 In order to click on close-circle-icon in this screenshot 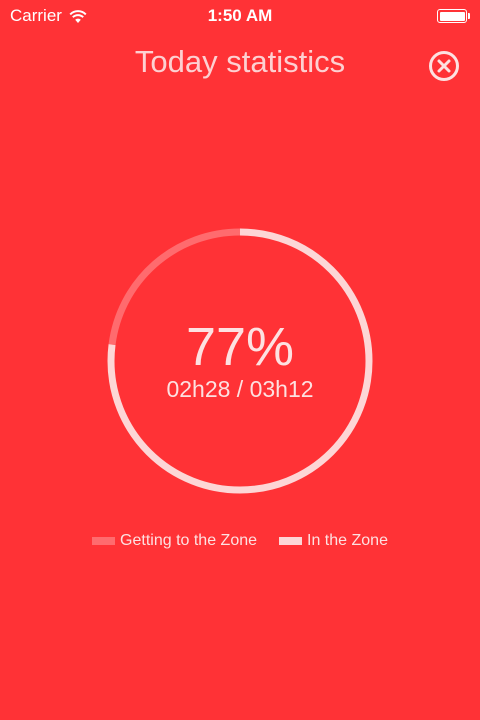, I will do `click(444, 66)`.